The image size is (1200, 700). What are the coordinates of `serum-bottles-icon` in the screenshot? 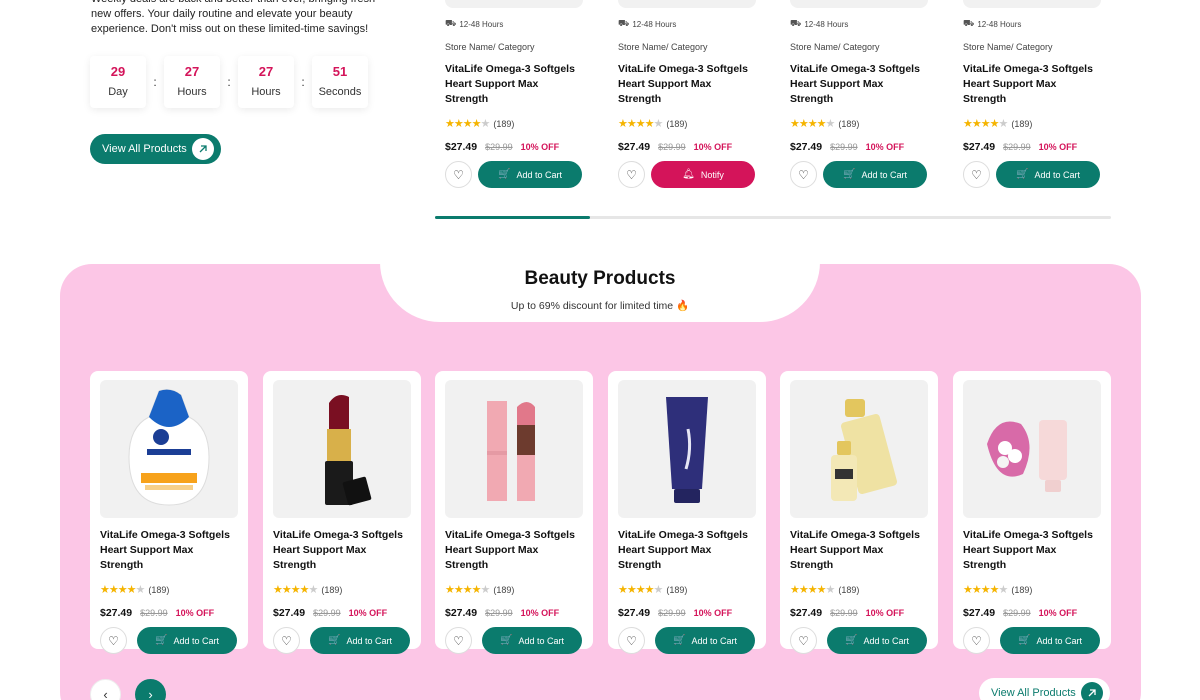 It's located at (864, 450).